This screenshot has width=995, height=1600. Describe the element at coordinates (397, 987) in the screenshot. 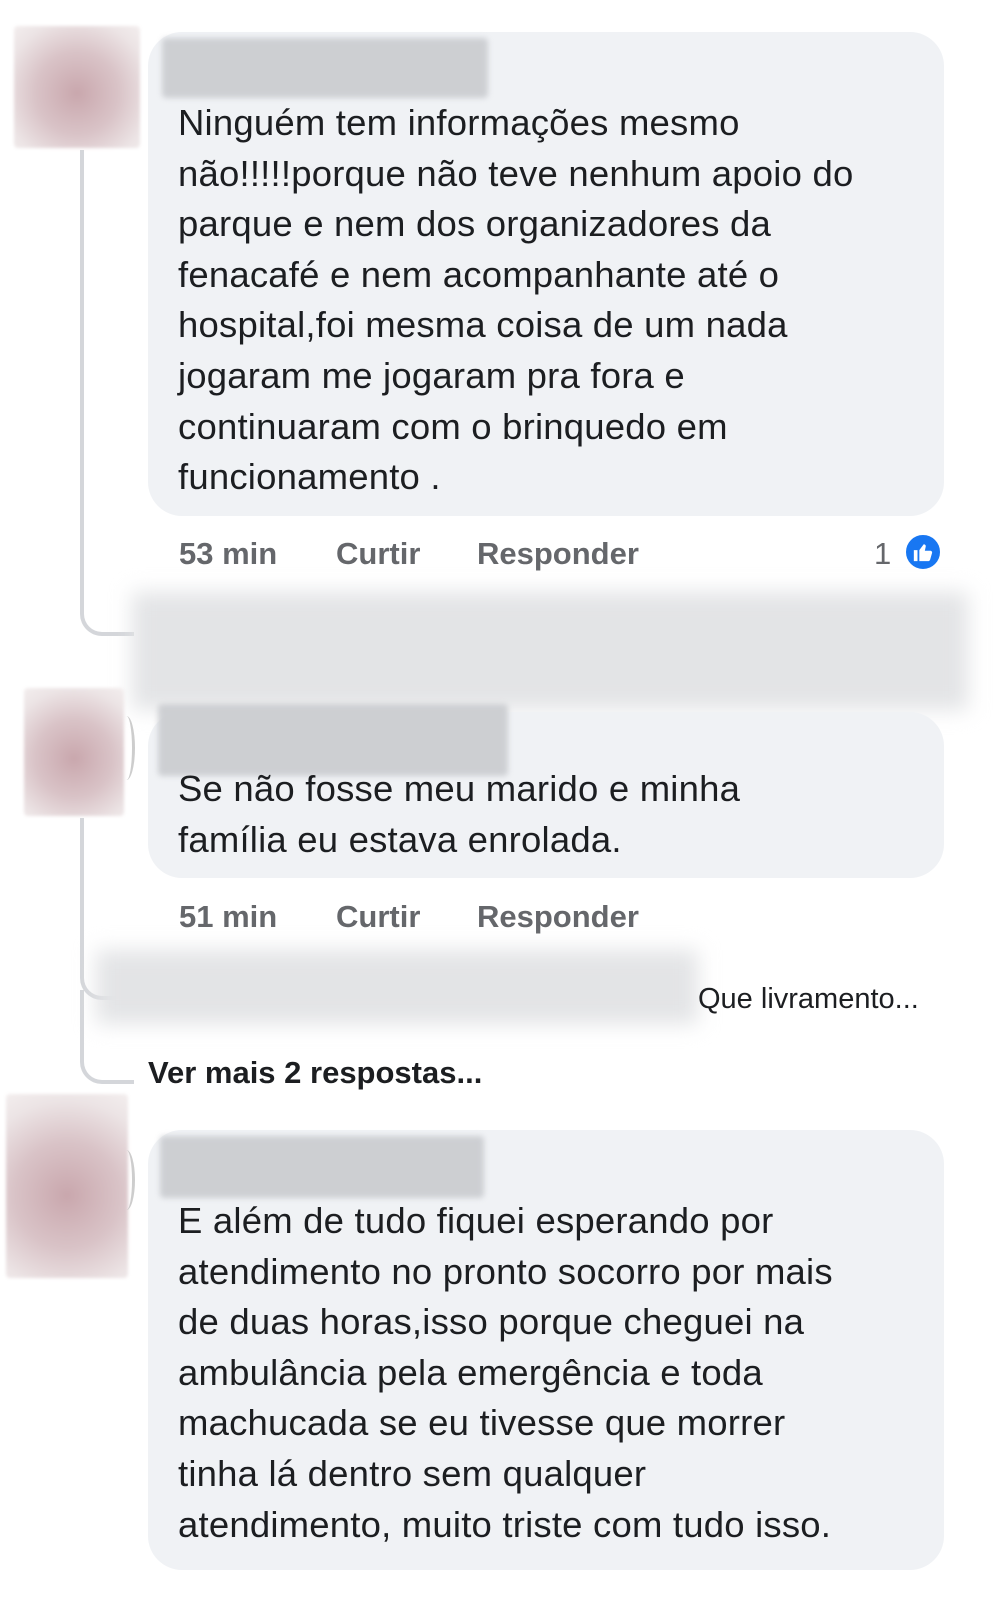

I see `redacted-reply-author` at that location.